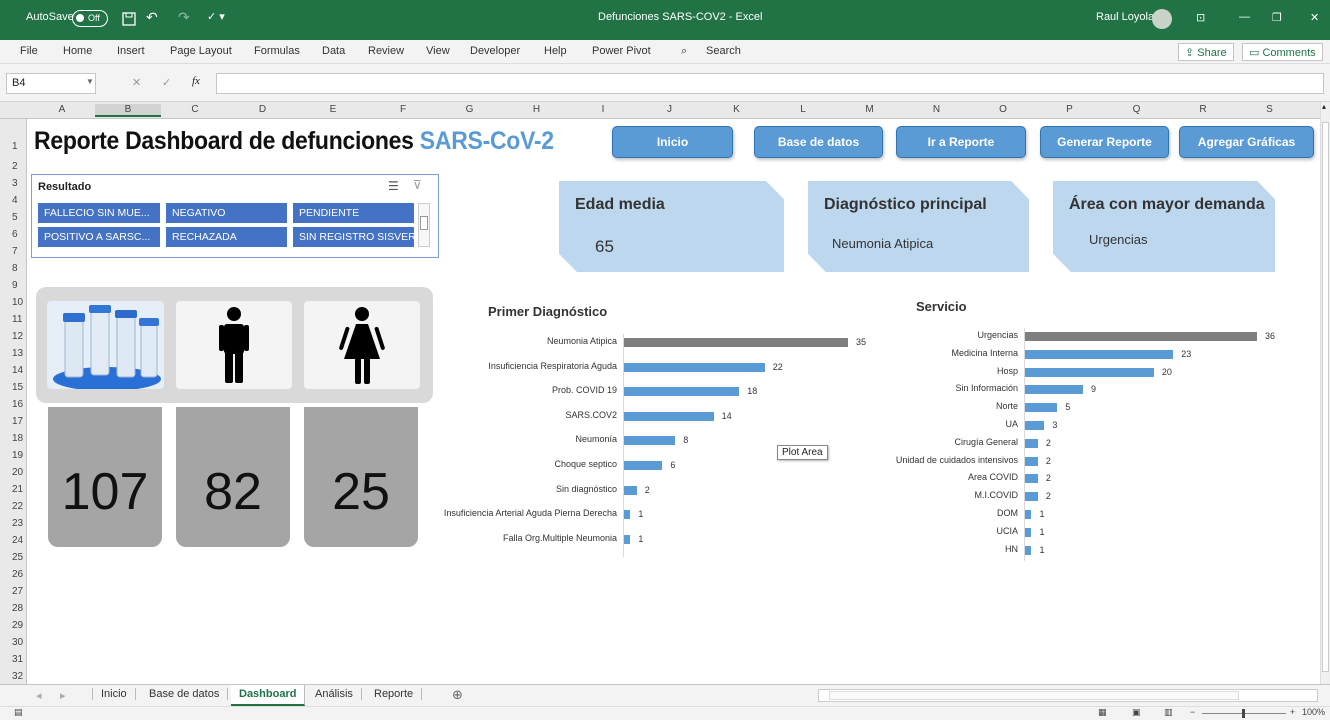  Describe the element at coordinates (62, 109) in the screenshot. I see `col-a: A` at that location.